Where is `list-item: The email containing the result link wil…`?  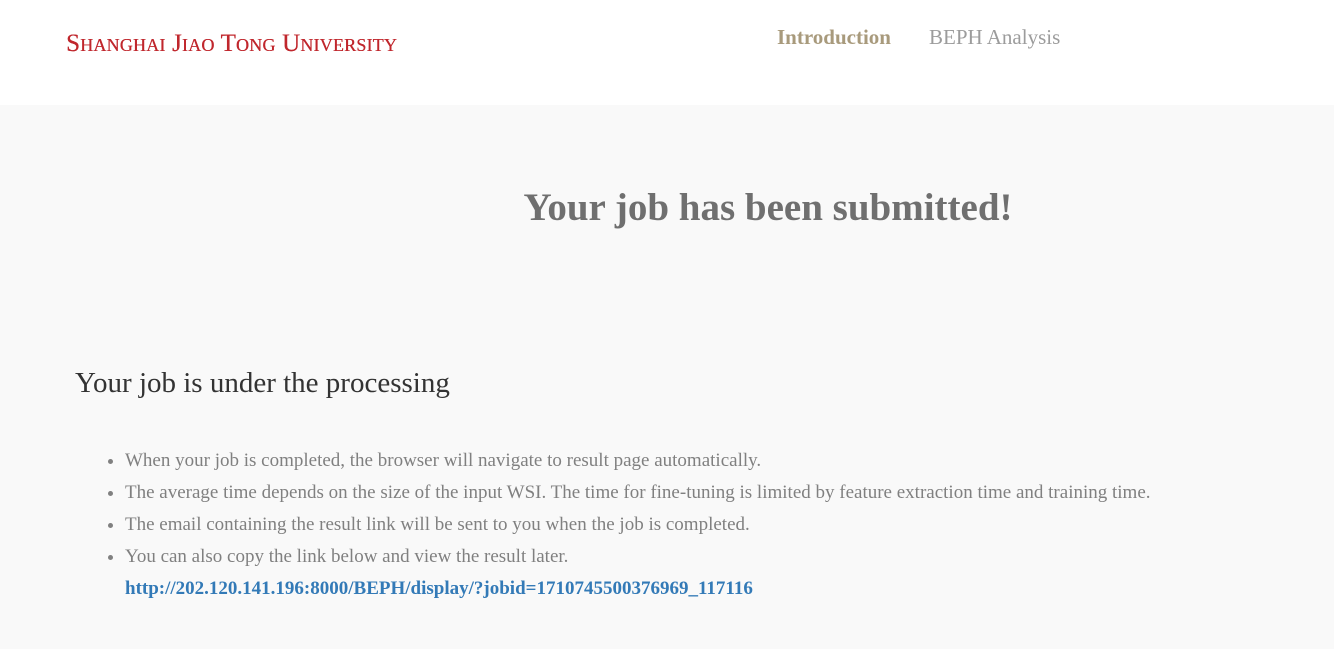
list-item: The email containing the result link wil… is located at coordinates (638, 525).